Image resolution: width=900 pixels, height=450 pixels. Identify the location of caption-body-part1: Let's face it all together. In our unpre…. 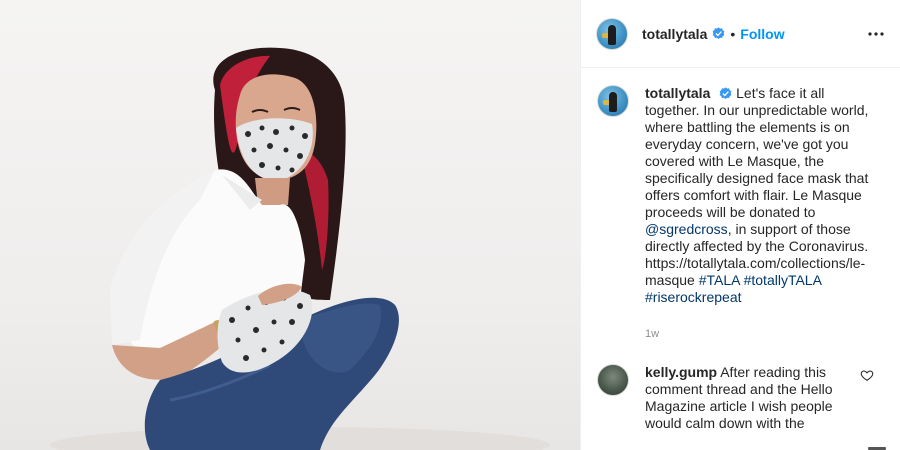
(757, 152).